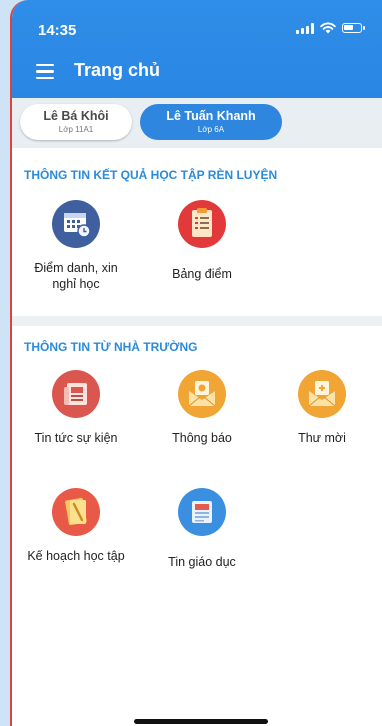  What do you see at coordinates (76, 224) in the screenshot?
I see `calendar-clock-icon` at bounding box center [76, 224].